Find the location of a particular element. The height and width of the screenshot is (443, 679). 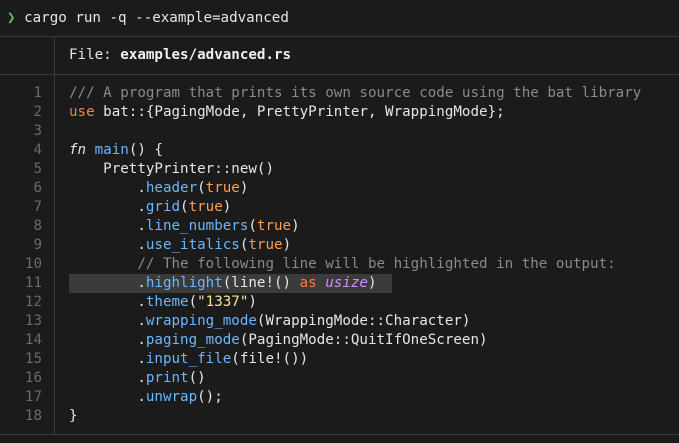

code-text: .input_file(file!()) is located at coordinates (374, 359).